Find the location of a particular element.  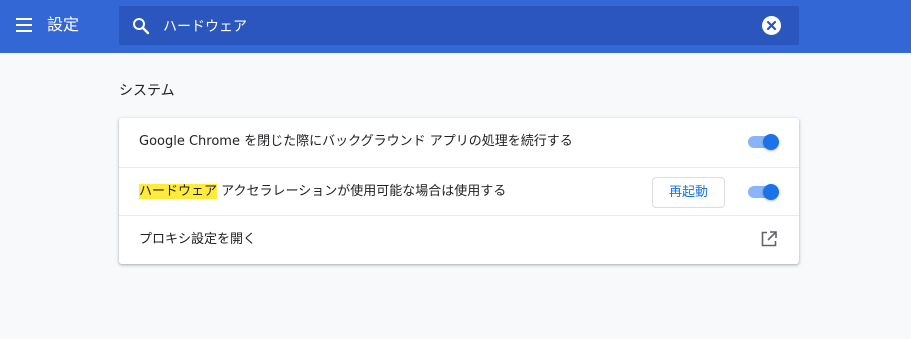

setting-label: Google Chrome を閉じた際にバックグラウンド アプリの処理を続行する is located at coordinates (356, 141).